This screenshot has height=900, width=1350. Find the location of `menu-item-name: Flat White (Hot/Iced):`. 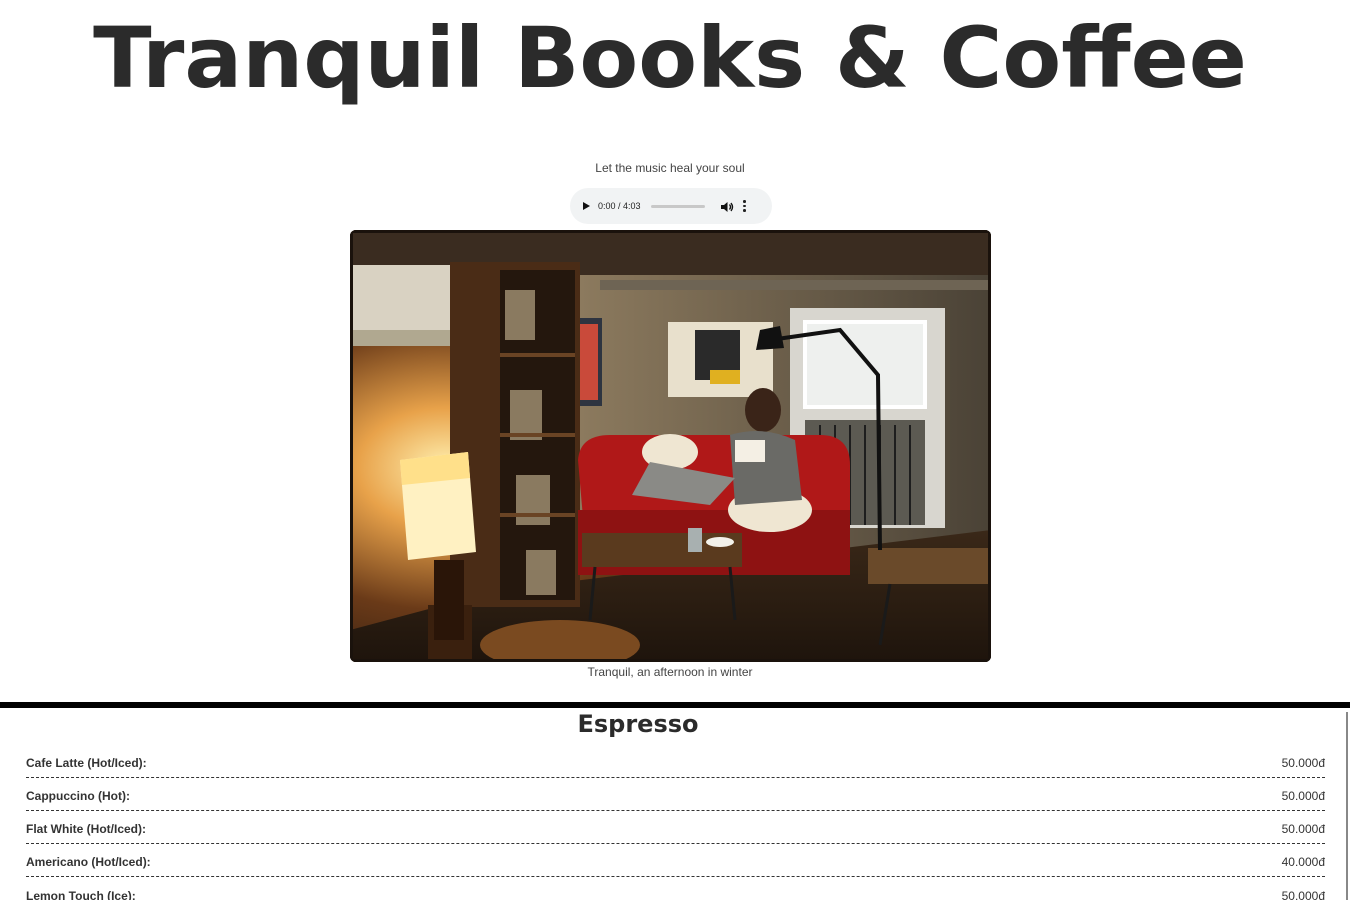

menu-item-name: Flat White (Hot/Iced): is located at coordinates (86, 829).